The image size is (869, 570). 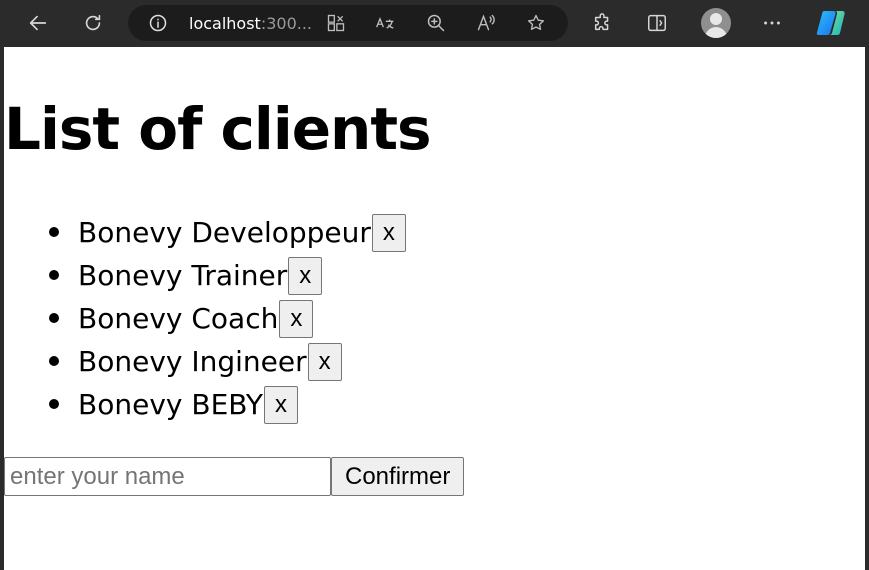 I want to click on url-host: localhost, so click(x=225, y=23).